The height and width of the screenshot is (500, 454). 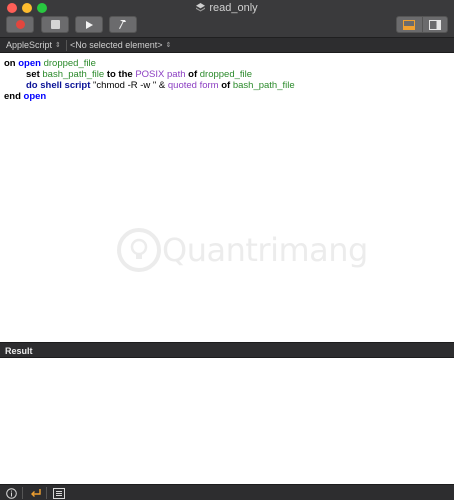 I want to click on return-arrow-icon, so click(x=36, y=492).